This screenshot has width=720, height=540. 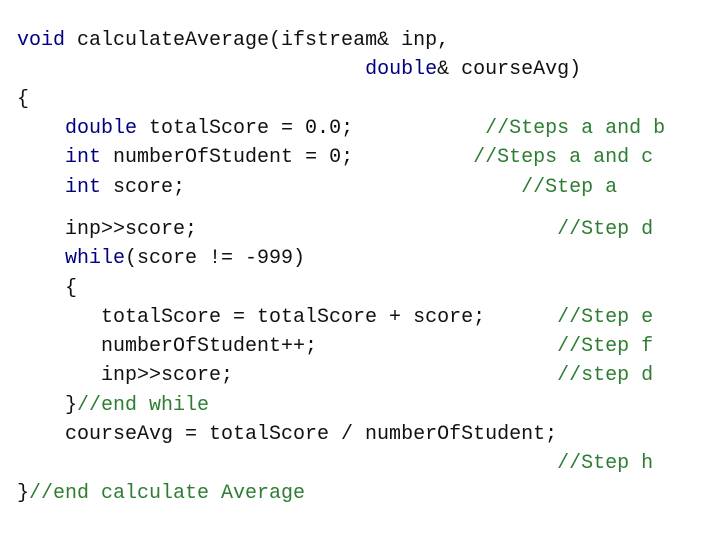 I want to click on code-token: numberOfStudent++;, so click(x=167, y=347).